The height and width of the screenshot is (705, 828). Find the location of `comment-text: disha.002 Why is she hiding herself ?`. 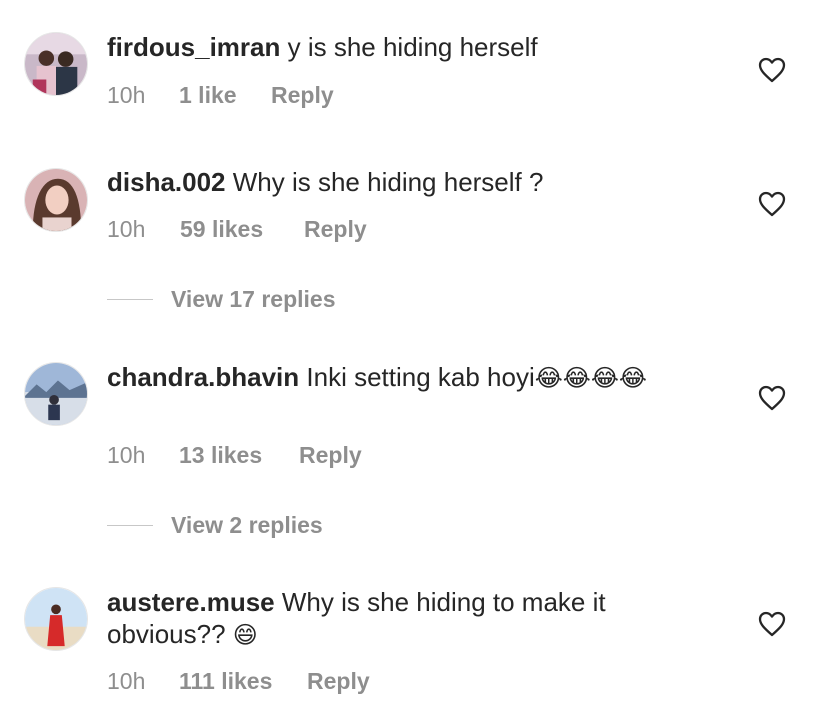

comment-text: disha.002 Why is she hiding herself ? is located at coordinates (402, 182).